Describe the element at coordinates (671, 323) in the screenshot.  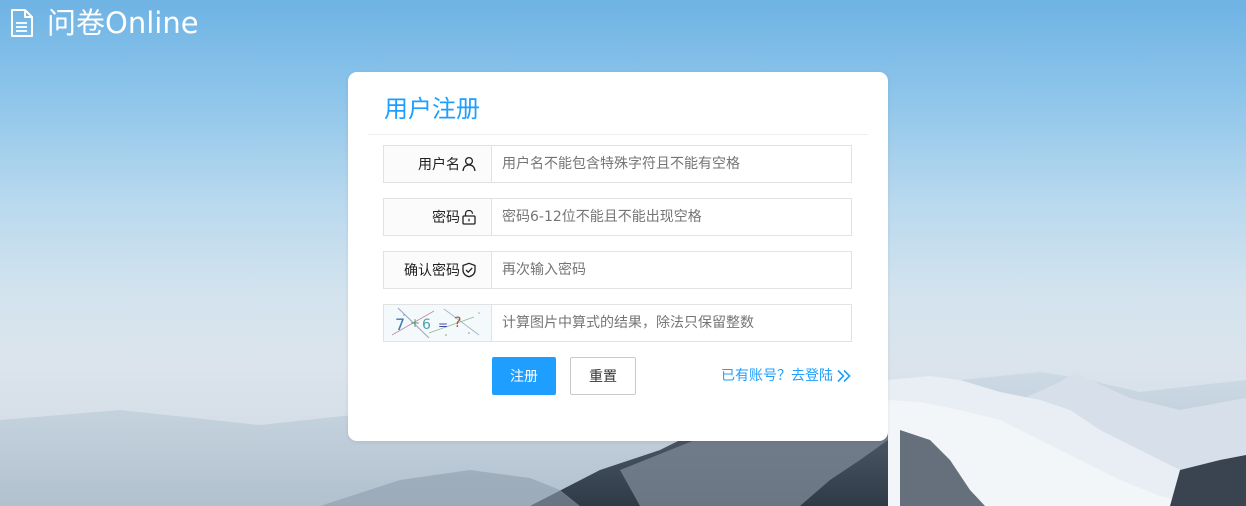
I see `captcha-input` at that location.